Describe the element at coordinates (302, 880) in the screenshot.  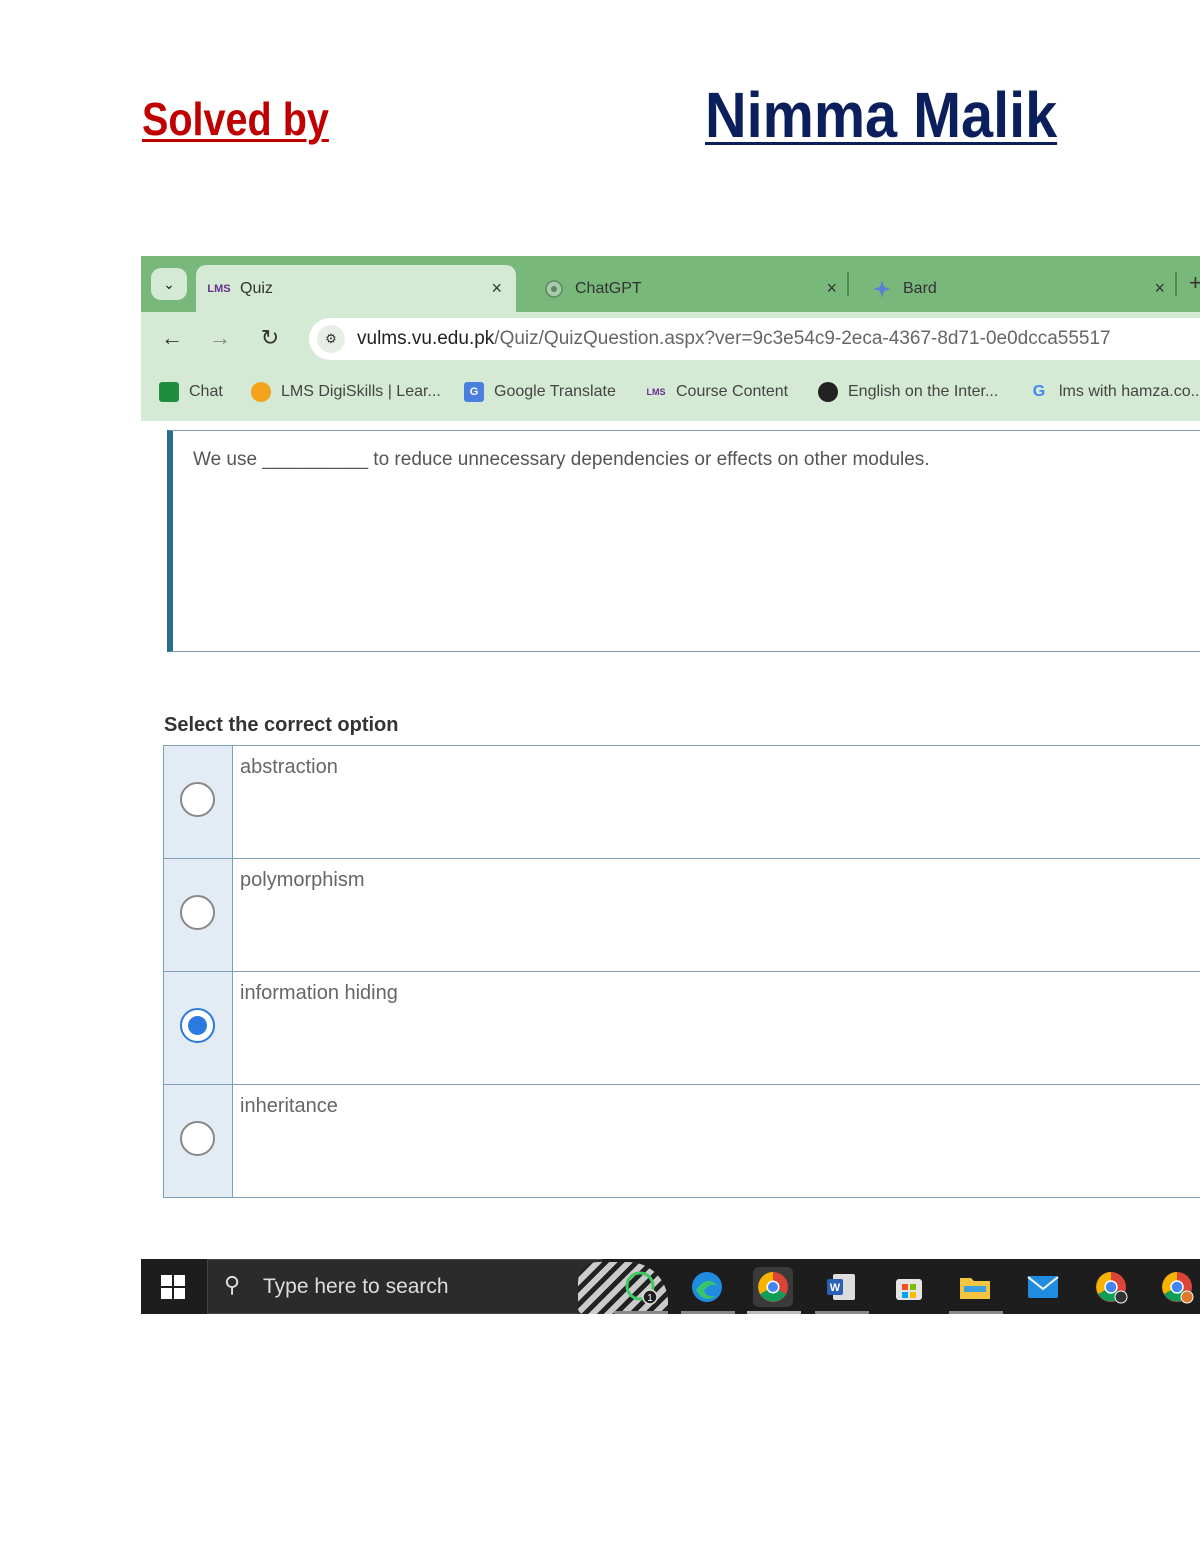
I see `option-label: polymorphism` at that location.